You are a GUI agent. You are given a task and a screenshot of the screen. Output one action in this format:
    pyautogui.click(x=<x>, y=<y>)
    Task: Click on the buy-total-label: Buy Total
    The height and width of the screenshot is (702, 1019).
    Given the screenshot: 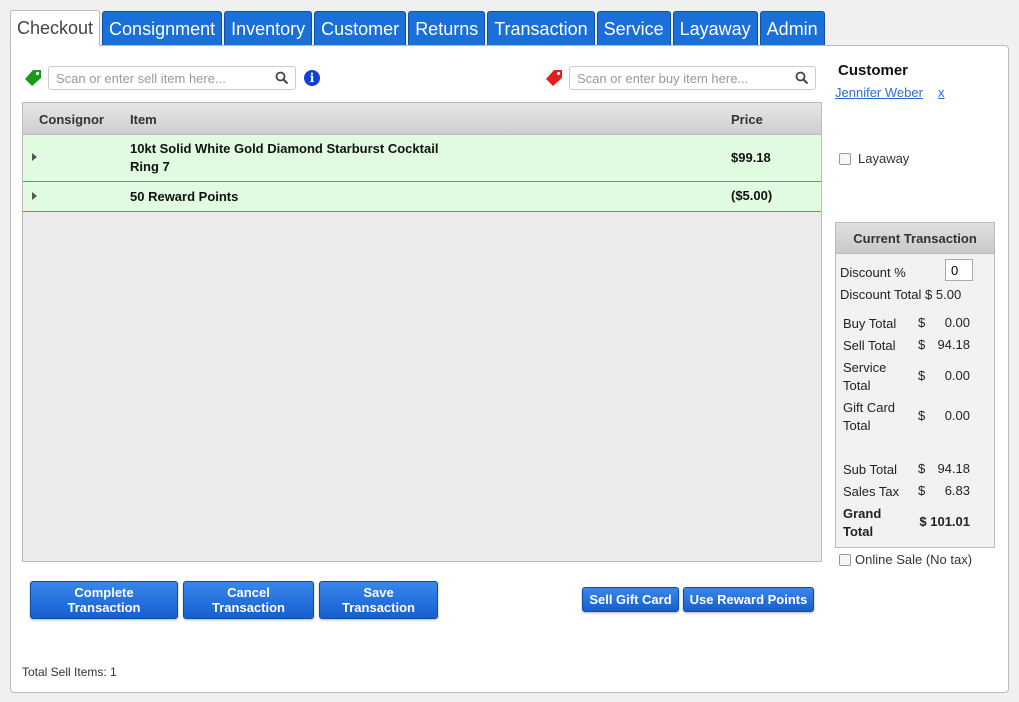 What is the action you would take?
    pyautogui.click(x=870, y=323)
    